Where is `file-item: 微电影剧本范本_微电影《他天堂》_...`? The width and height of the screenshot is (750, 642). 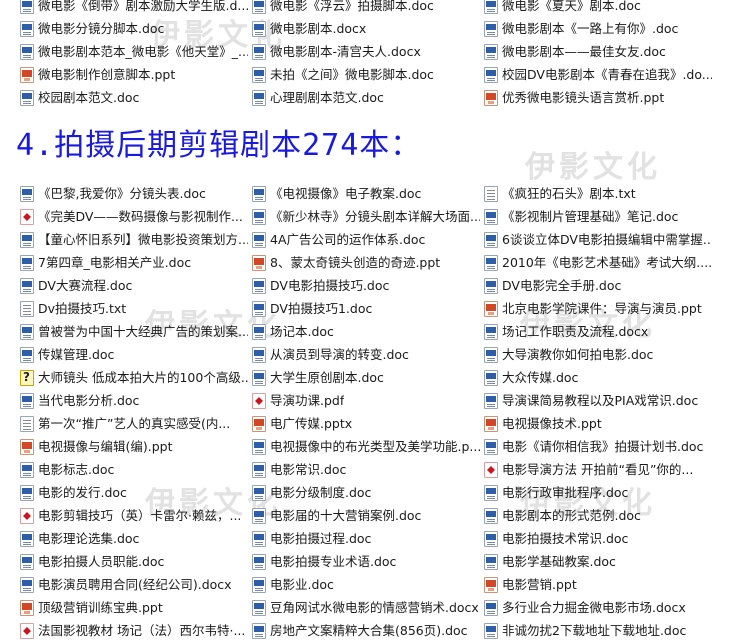
file-item: 微电影剧本范本_微电影《他天堂》_... is located at coordinates (134, 51).